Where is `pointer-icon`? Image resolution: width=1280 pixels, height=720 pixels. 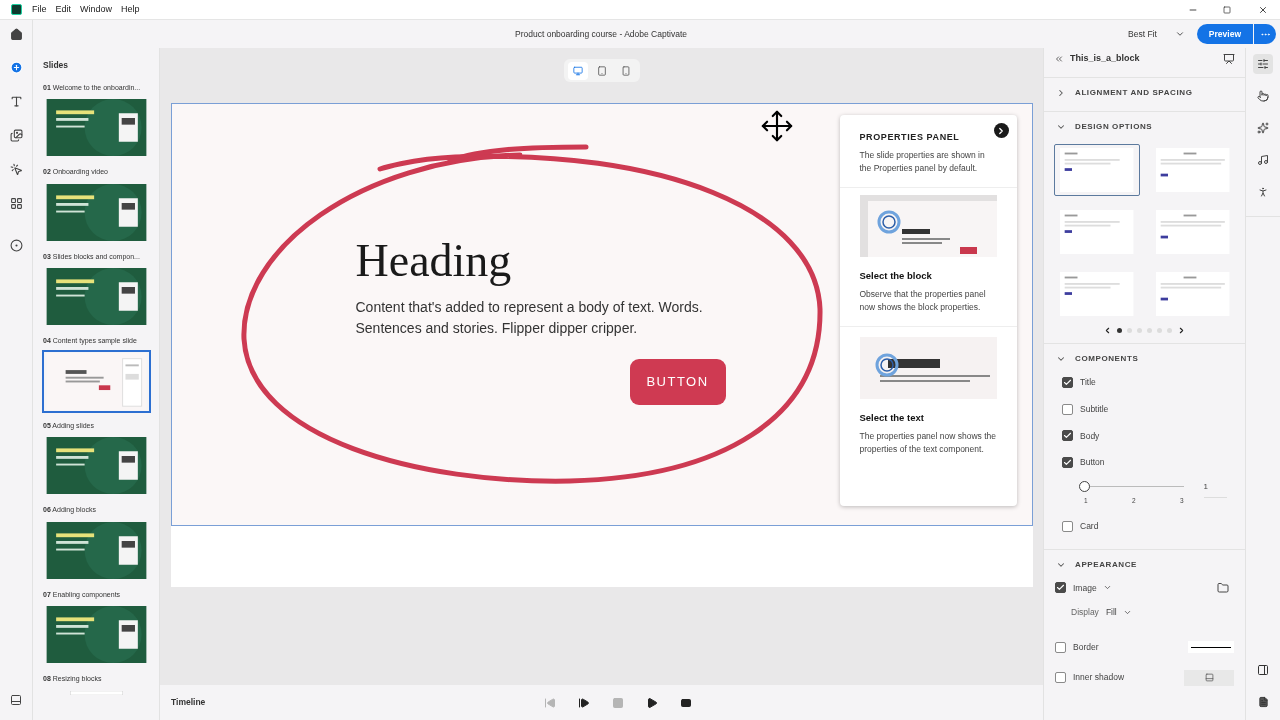
pointer-icon is located at coordinates (1263, 96).